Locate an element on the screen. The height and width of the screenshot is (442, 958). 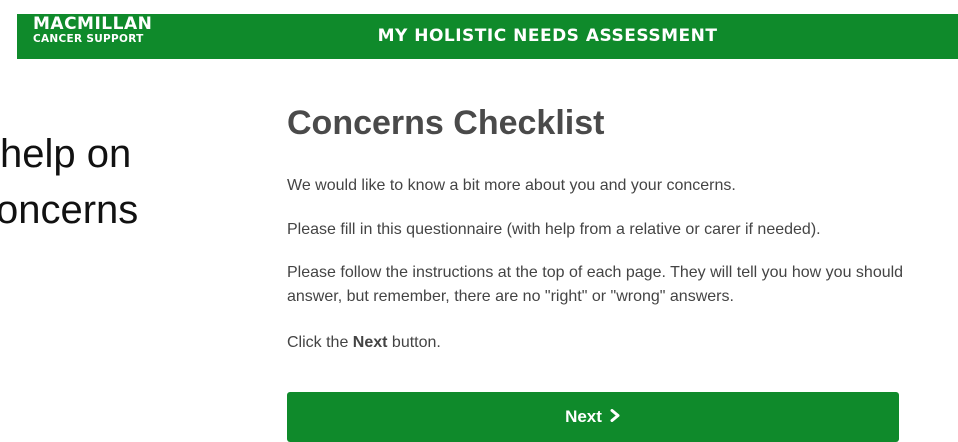
next-button-label: Next is located at coordinates (583, 416).